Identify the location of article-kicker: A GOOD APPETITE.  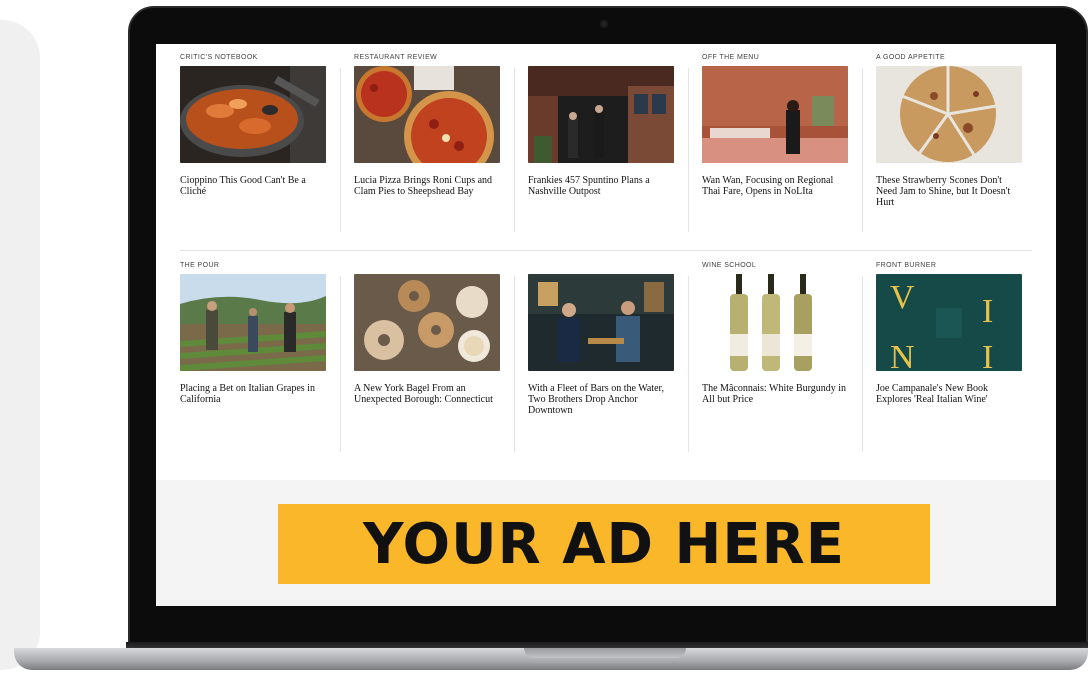
(911, 57).